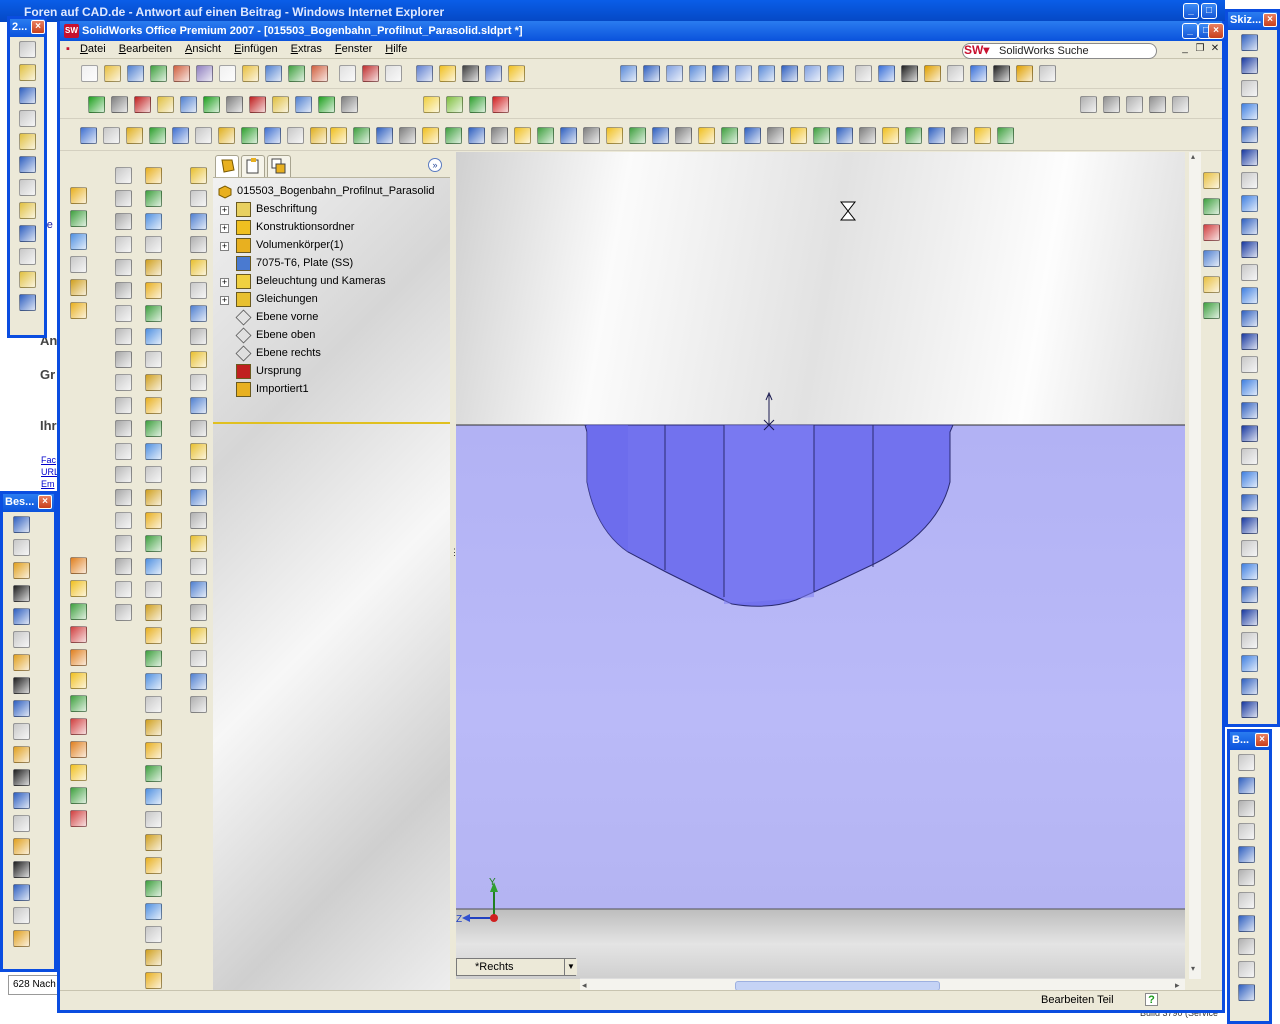  Describe the element at coordinates (331, 423) in the screenshot. I see `rollback-bar` at that location.